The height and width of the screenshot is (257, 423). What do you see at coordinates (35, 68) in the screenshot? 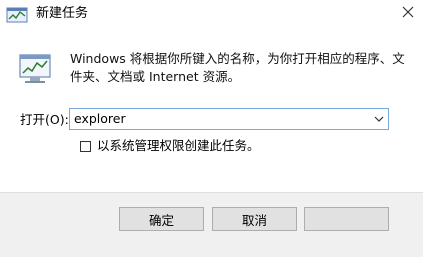
I see `run-program-icon` at bounding box center [35, 68].